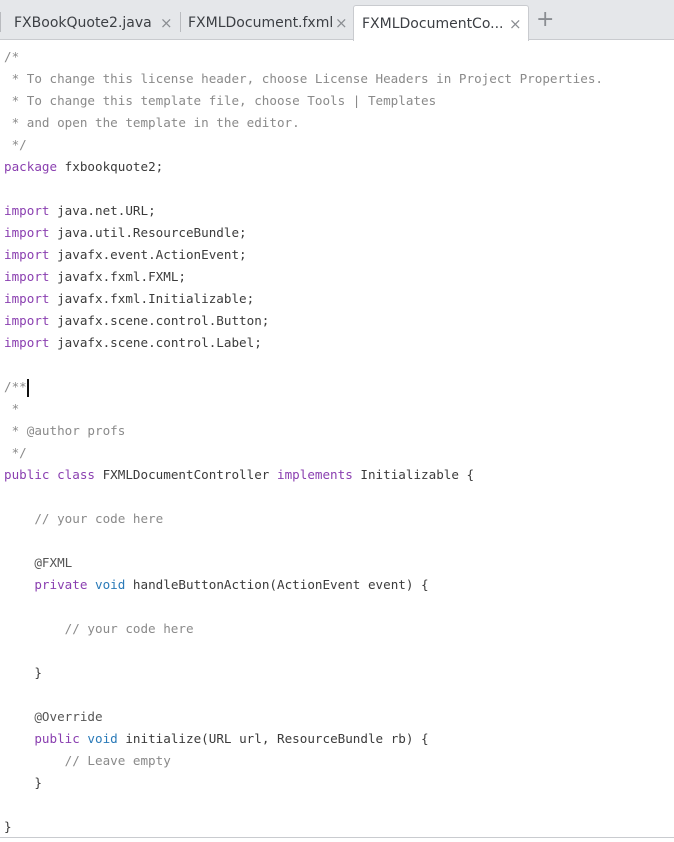 This screenshot has height=842, width=674. What do you see at coordinates (155, 342) in the screenshot?
I see `code-text: javafx.scene.control.Label;` at bounding box center [155, 342].